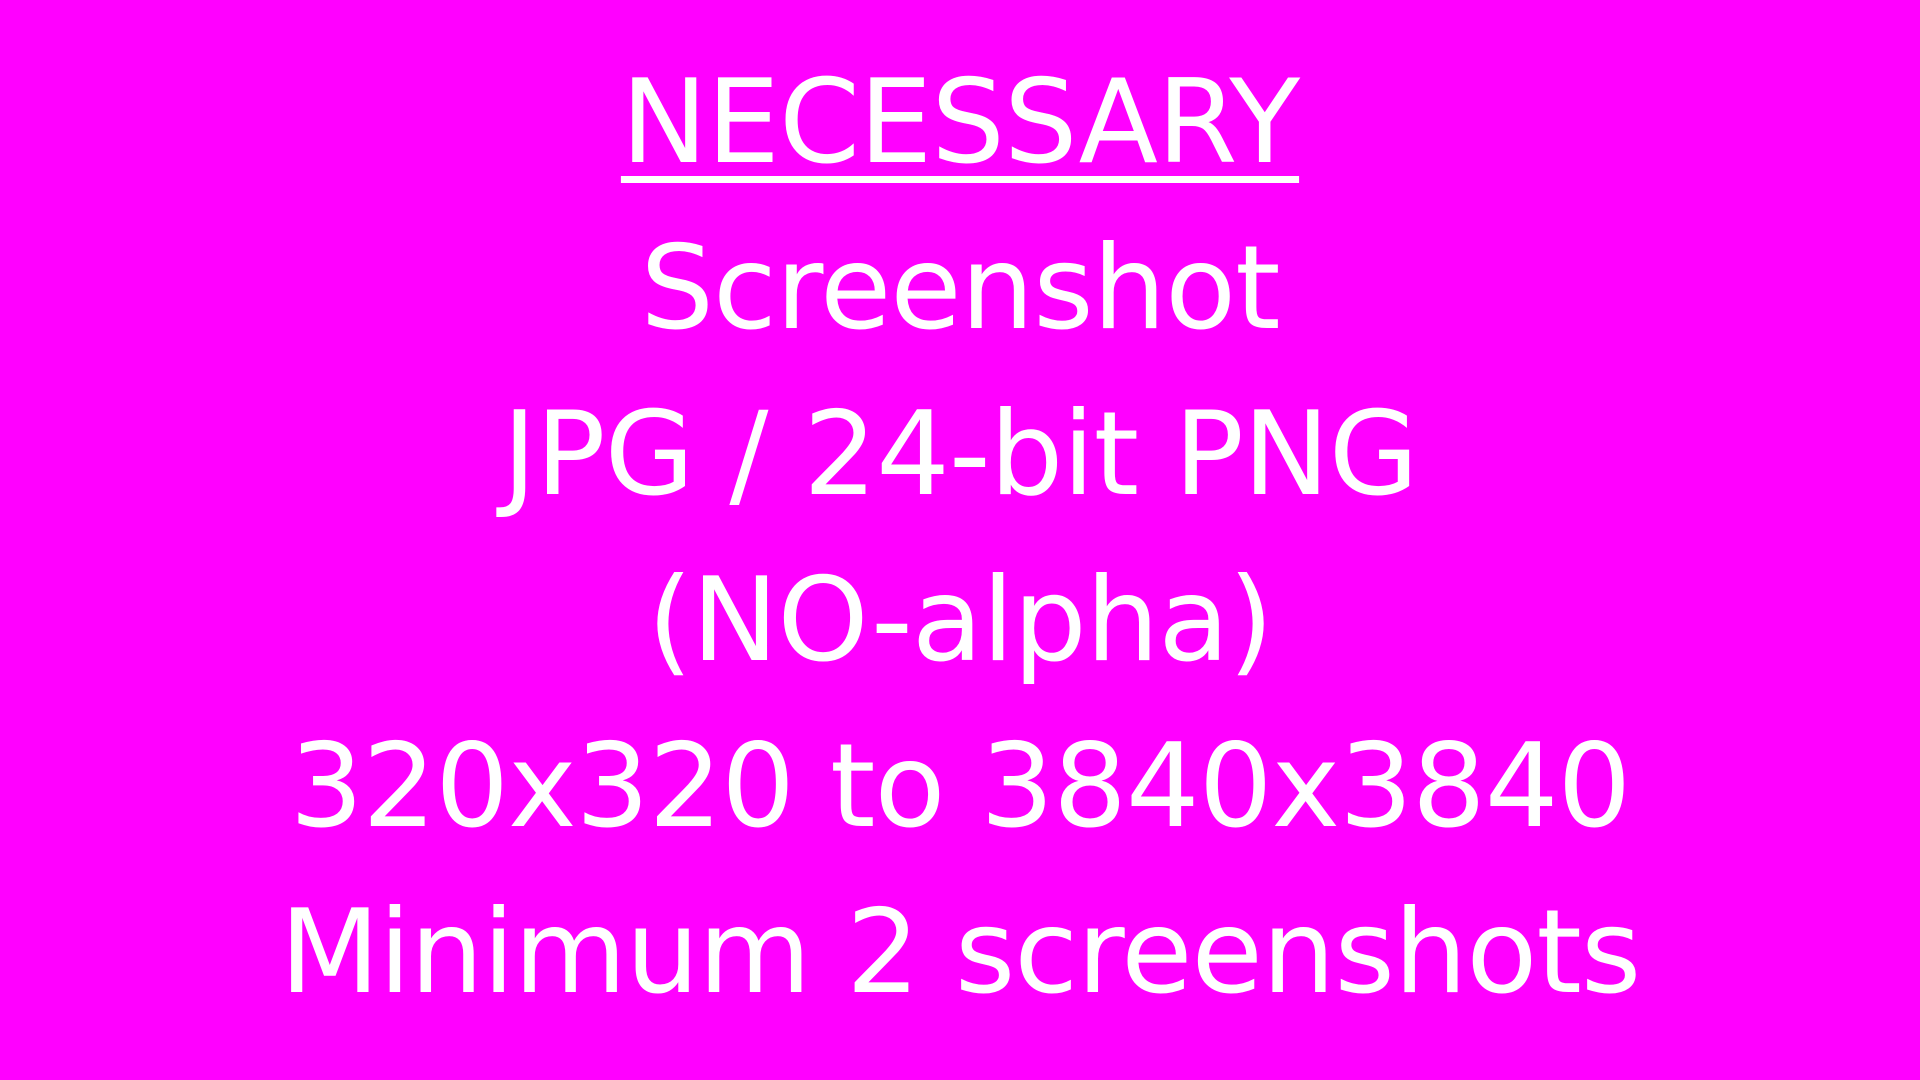 This screenshot has width=1920, height=1080. What do you see at coordinates (960, 620) in the screenshot?
I see `slide-line-alpha: (NO-alpha)` at bounding box center [960, 620].